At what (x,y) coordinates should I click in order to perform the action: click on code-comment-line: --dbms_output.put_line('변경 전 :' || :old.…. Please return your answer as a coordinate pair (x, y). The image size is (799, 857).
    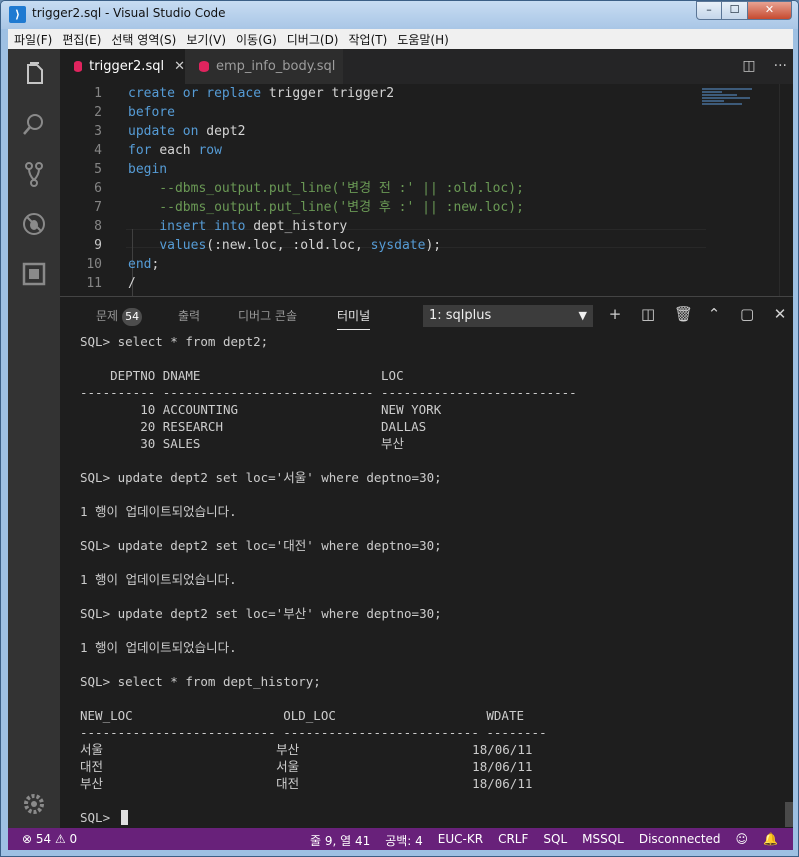
    Looking at the image, I should click on (326, 188).